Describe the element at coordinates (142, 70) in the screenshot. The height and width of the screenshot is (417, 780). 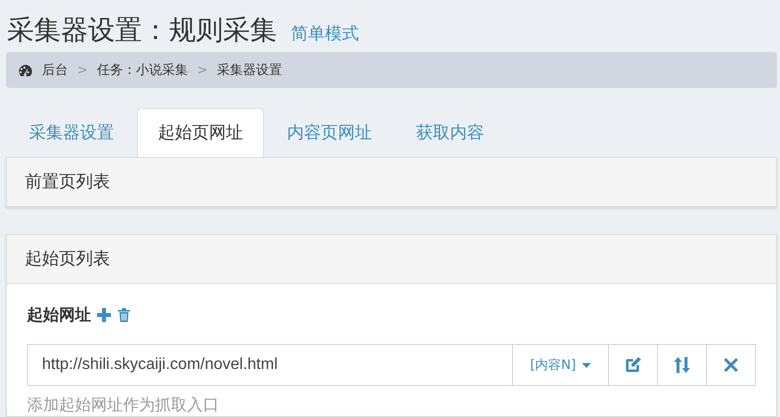
I see `breadcrumb-link: 任务：小说采集` at that location.